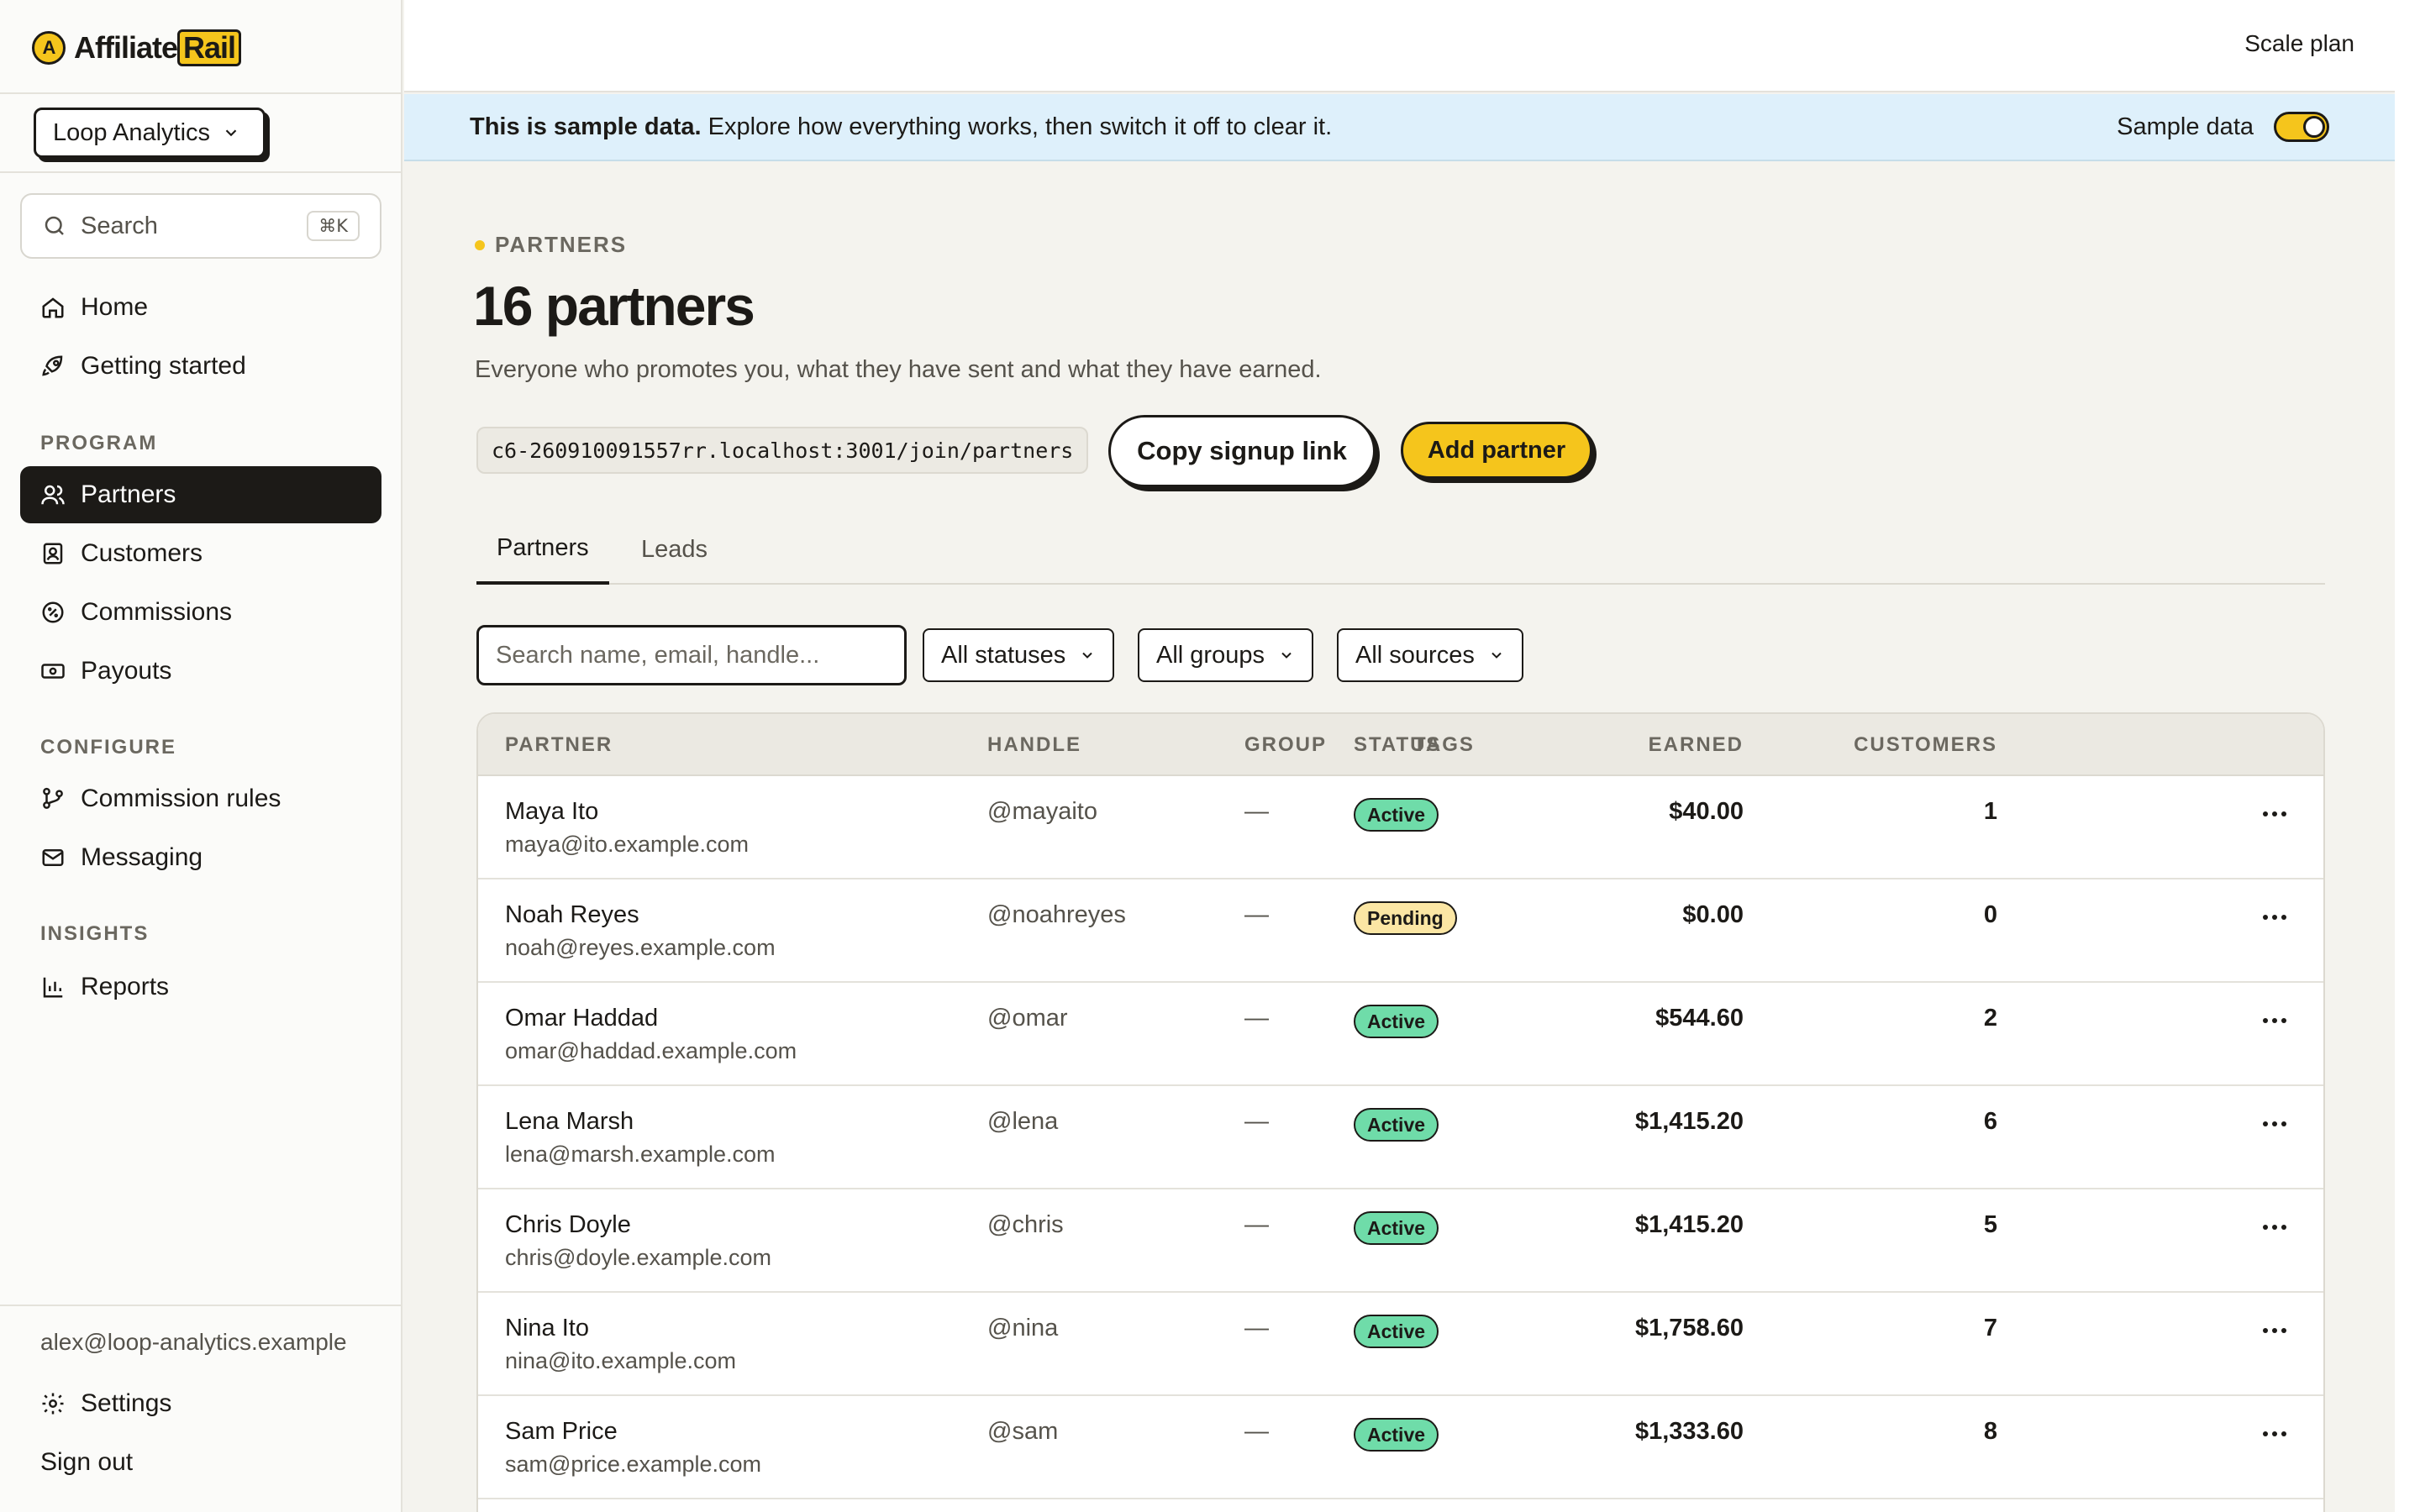  What do you see at coordinates (127, 671) in the screenshot?
I see `sidebar-item-label: Payouts` at bounding box center [127, 671].